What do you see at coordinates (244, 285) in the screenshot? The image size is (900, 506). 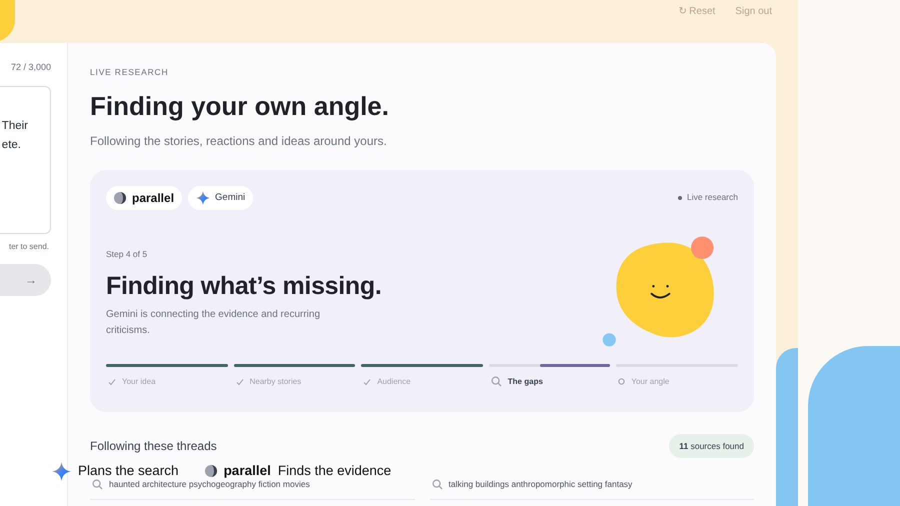 I see `step-heading: Finding what’s missing.` at bounding box center [244, 285].